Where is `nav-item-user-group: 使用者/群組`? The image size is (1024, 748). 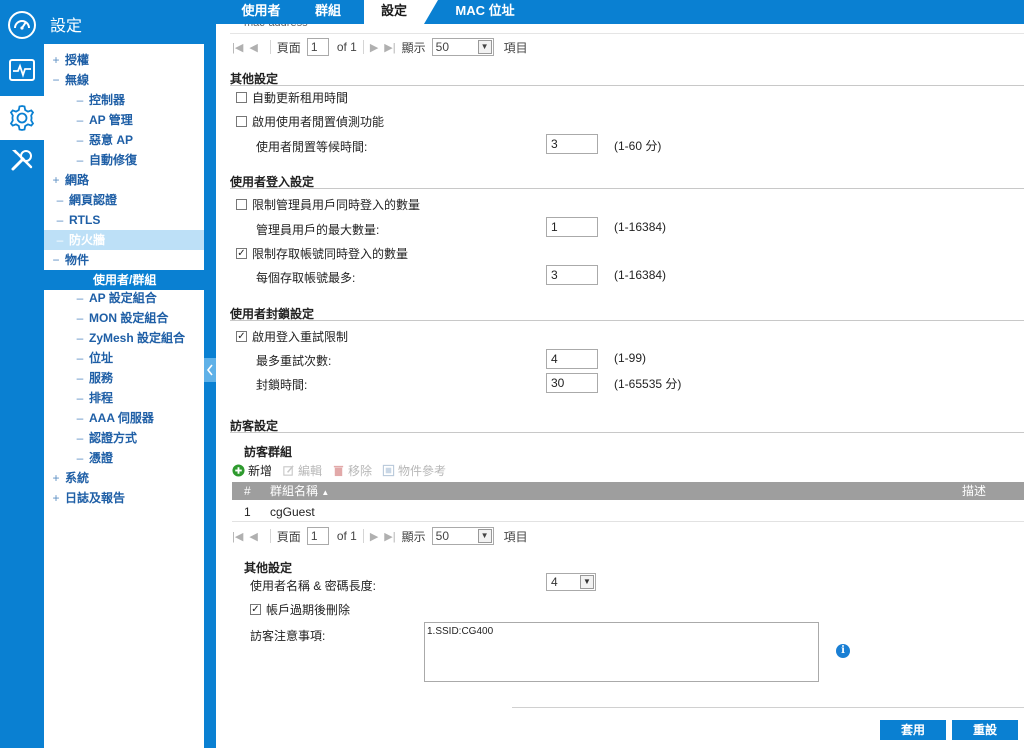
nav-item-user-group: 使用者/群組 is located at coordinates (124, 280).